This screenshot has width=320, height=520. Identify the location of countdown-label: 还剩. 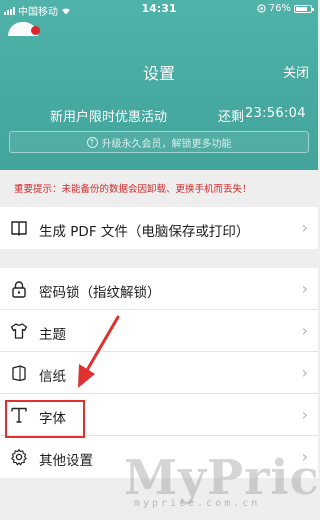
(231, 117).